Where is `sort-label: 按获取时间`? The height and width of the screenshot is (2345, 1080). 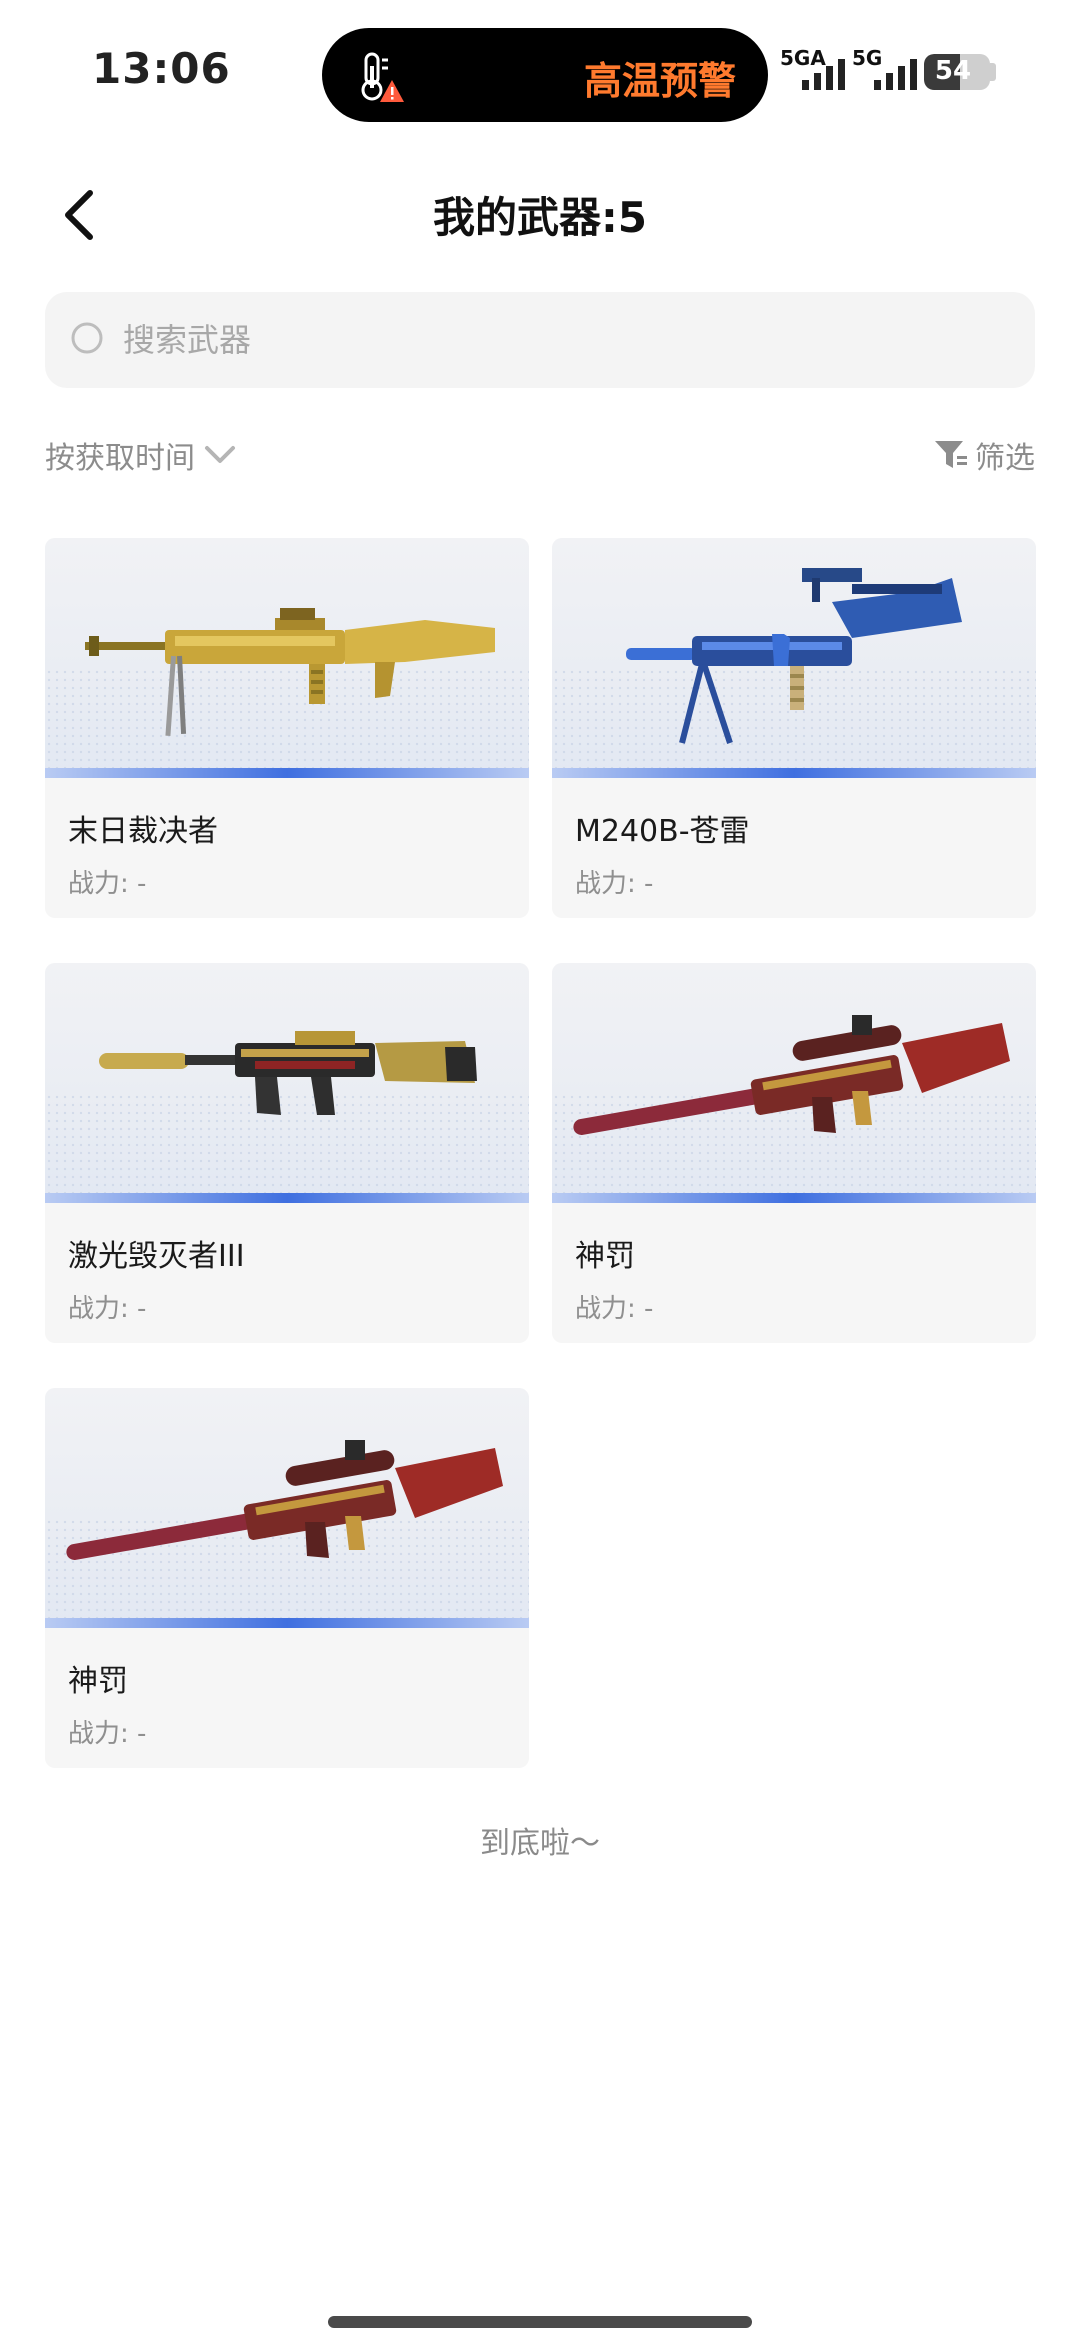
sort-label: 按获取时间 is located at coordinates (120, 458).